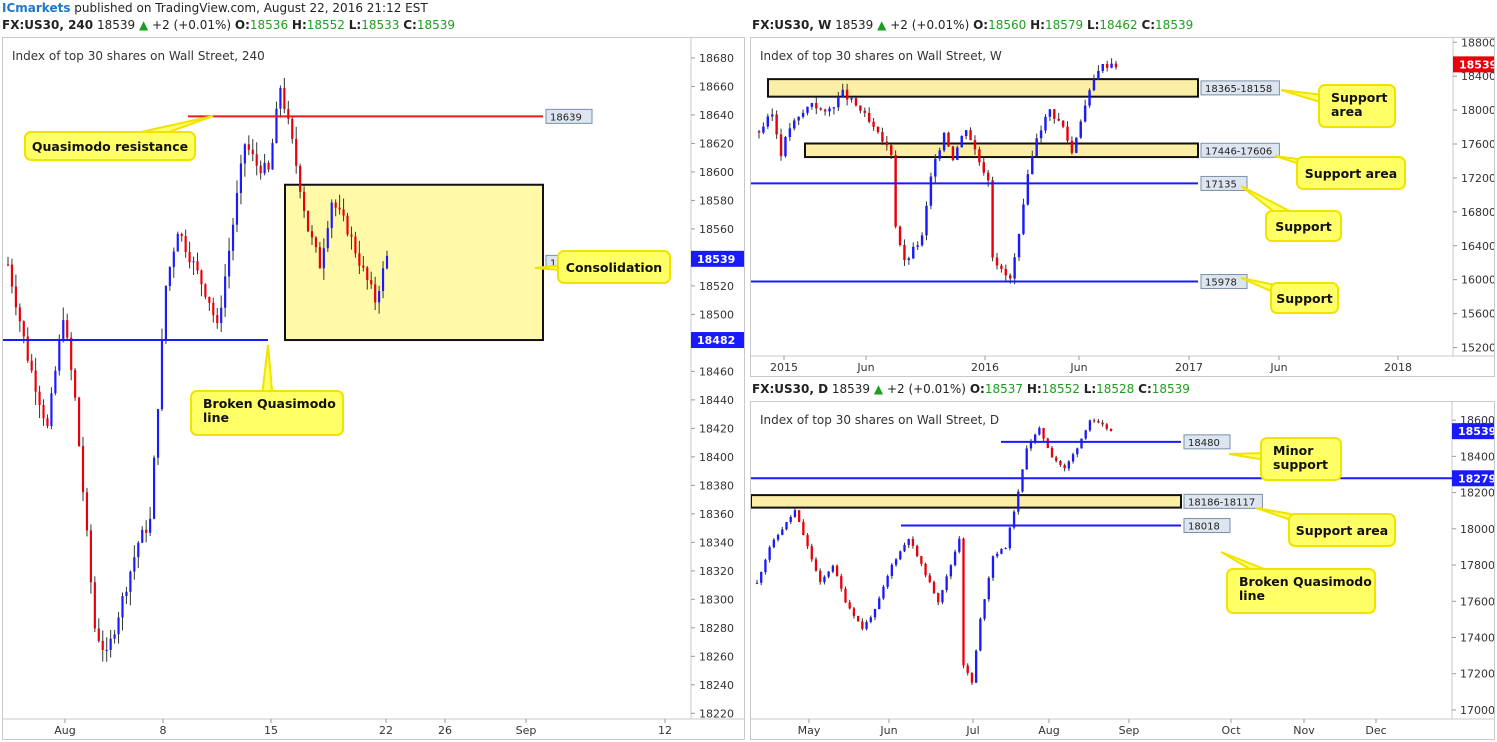  Describe the element at coordinates (716, 58) in the screenshot. I see `h4-y-tick-label: 18680` at that location.